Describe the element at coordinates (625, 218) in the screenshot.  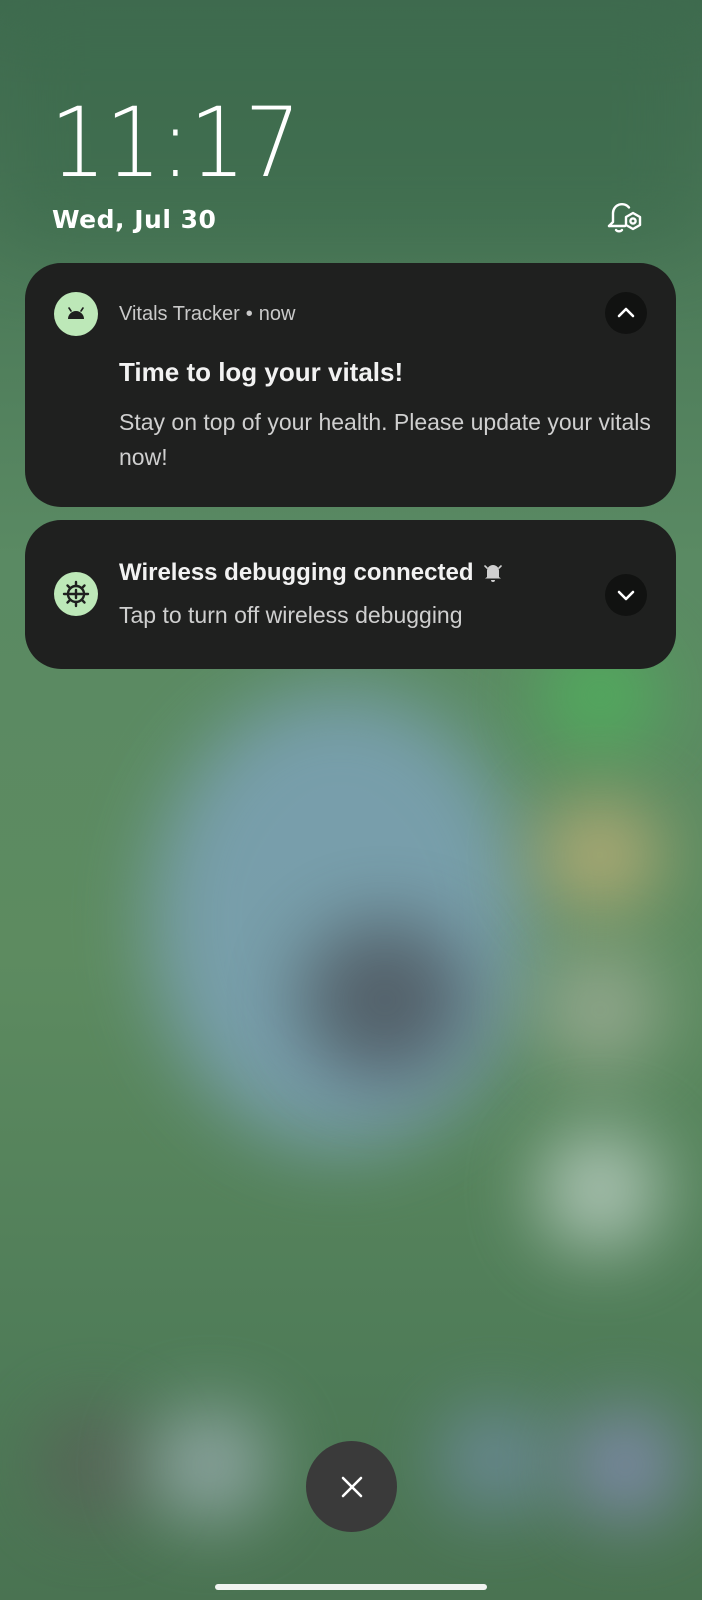
I see `bell-settings-icon` at that location.